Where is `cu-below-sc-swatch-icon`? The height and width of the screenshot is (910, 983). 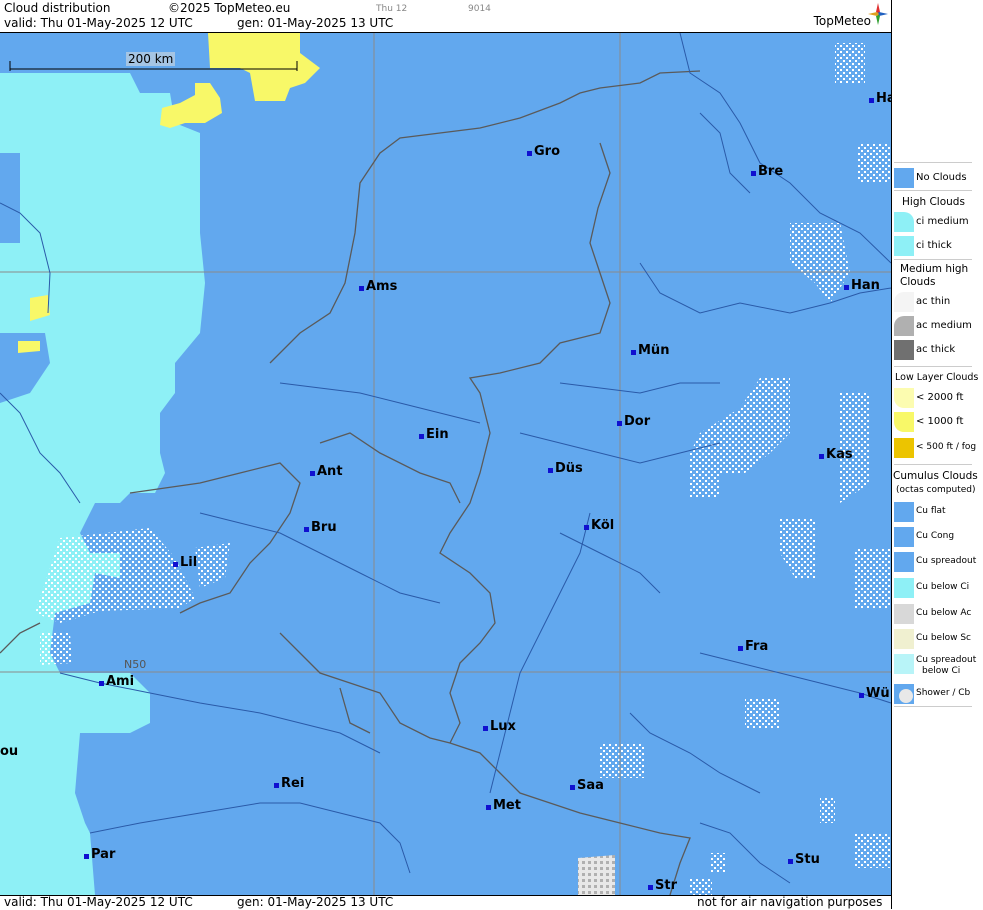 cu-below-sc-swatch-icon is located at coordinates (904, 639).